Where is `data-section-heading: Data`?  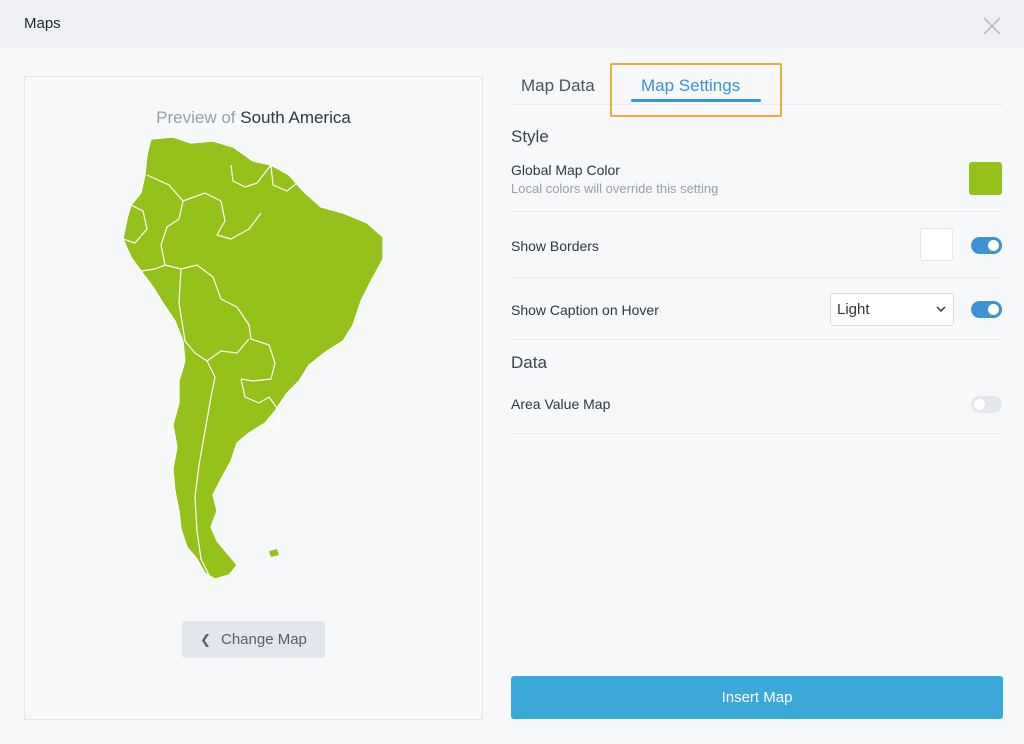
data-section-heading: Data is located at coordinates (529, 362).